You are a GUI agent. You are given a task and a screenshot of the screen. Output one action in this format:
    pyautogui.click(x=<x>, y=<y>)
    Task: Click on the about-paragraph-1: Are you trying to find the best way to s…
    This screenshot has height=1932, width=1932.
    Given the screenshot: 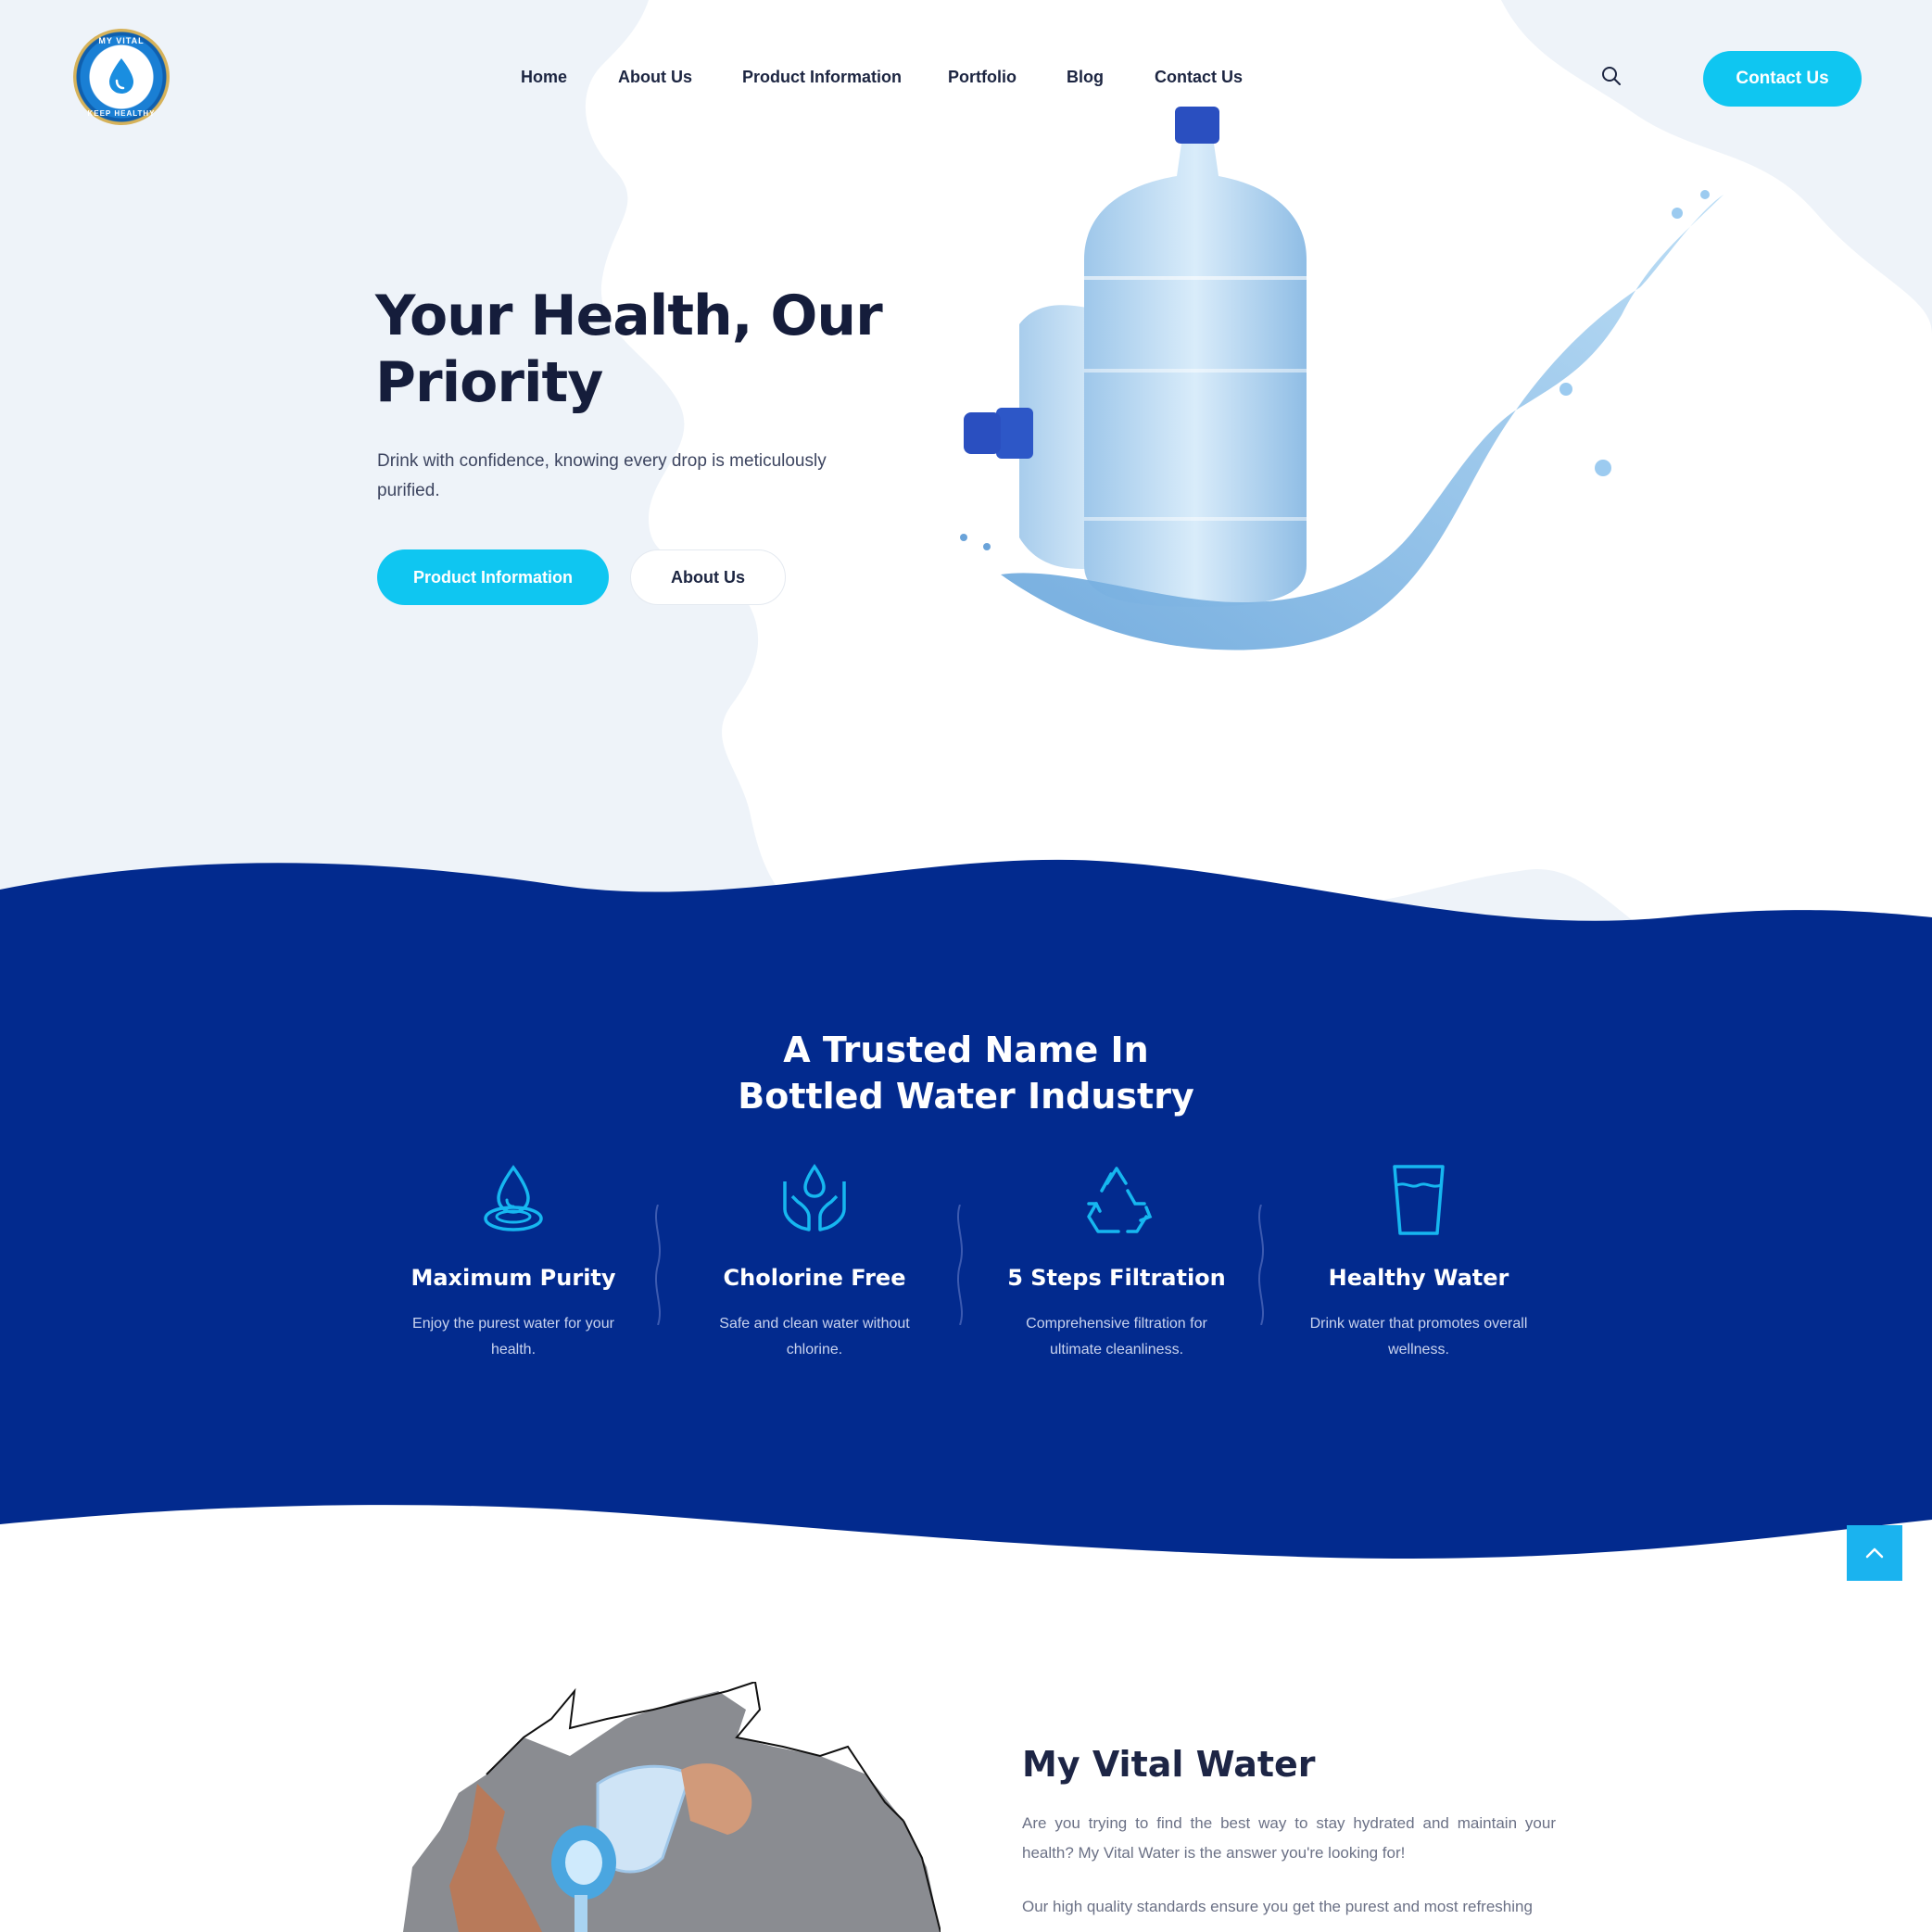 What is the action you would take?
    pyautogui.click(x=1289, y=1838)
    